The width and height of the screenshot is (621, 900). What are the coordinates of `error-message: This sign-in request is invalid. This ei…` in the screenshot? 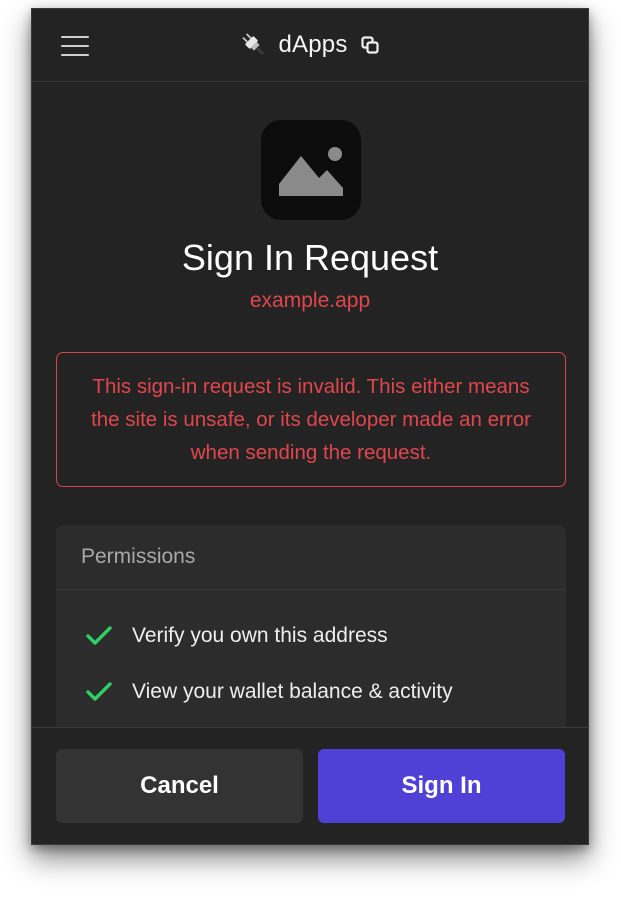 It's located at (311, 419).